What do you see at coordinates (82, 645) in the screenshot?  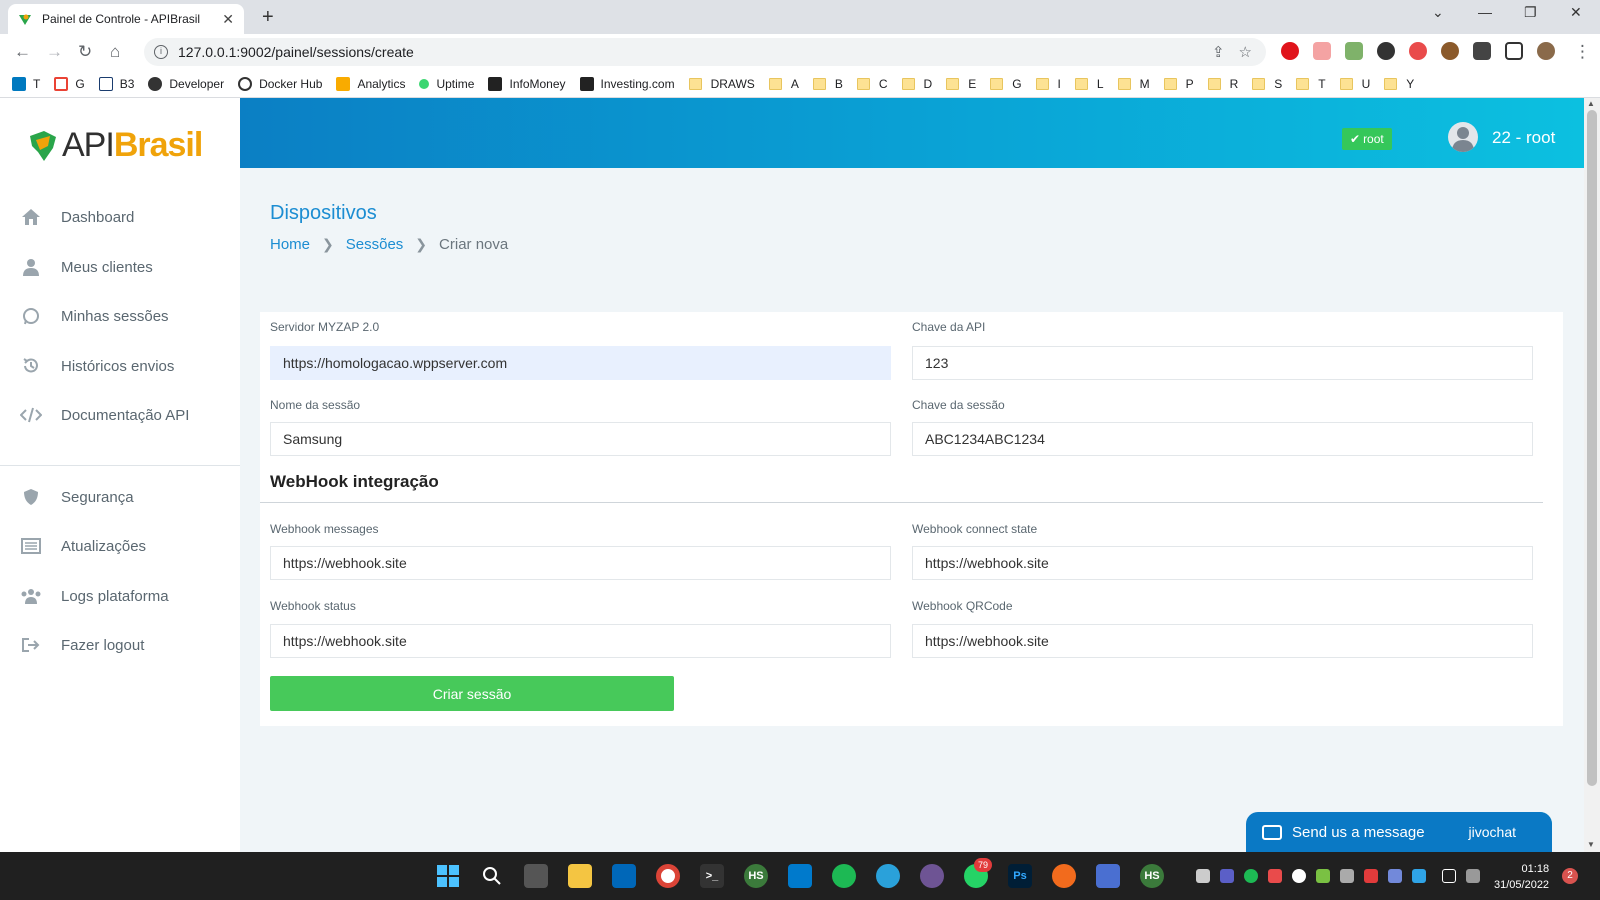 I see `sidebar-item-logout: Fazer logout` at bounding box center [82, 645].